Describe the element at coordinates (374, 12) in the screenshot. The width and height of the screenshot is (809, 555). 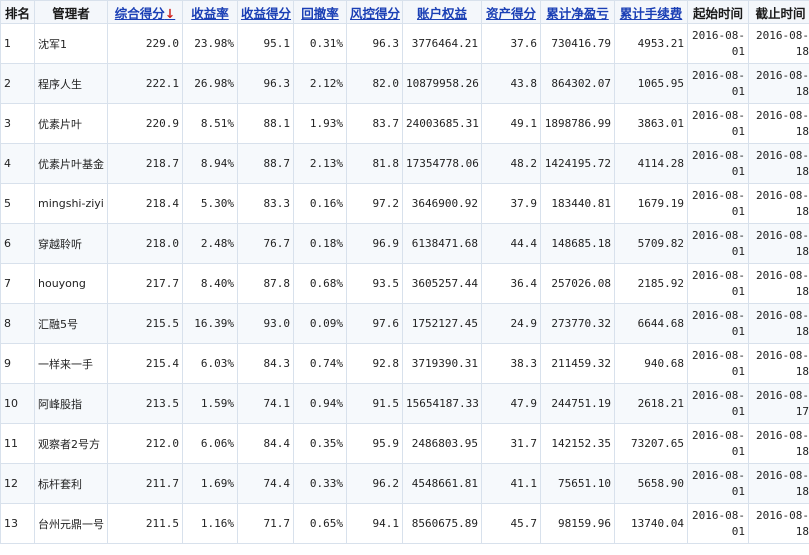
I see `col-risk-score-header: 风控得分` at that location.